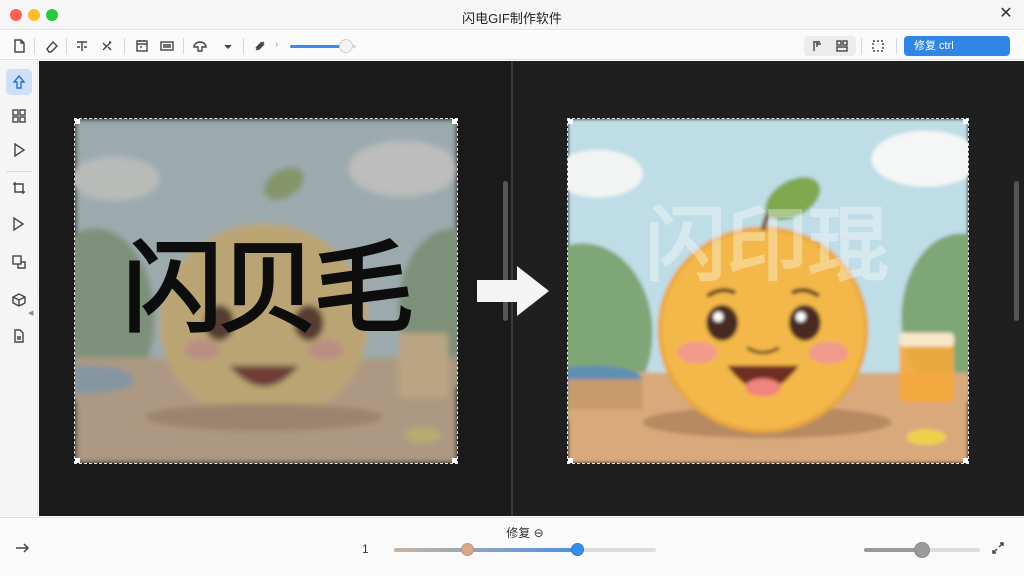 This screenshot has width=1024, height=576. Describe the element at coordinates (957, 46) in the screenshot. I see `repair-button: 修复 ctrl` at that location.